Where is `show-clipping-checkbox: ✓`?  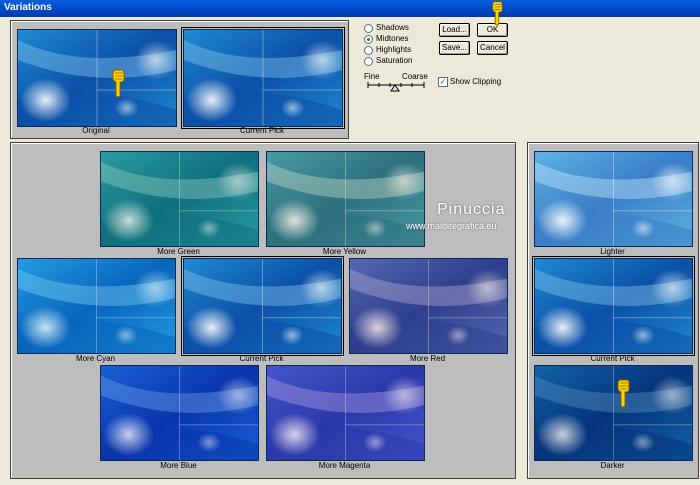
show-clipping-checkbox: ✓ is located at coordinates (443, 82).